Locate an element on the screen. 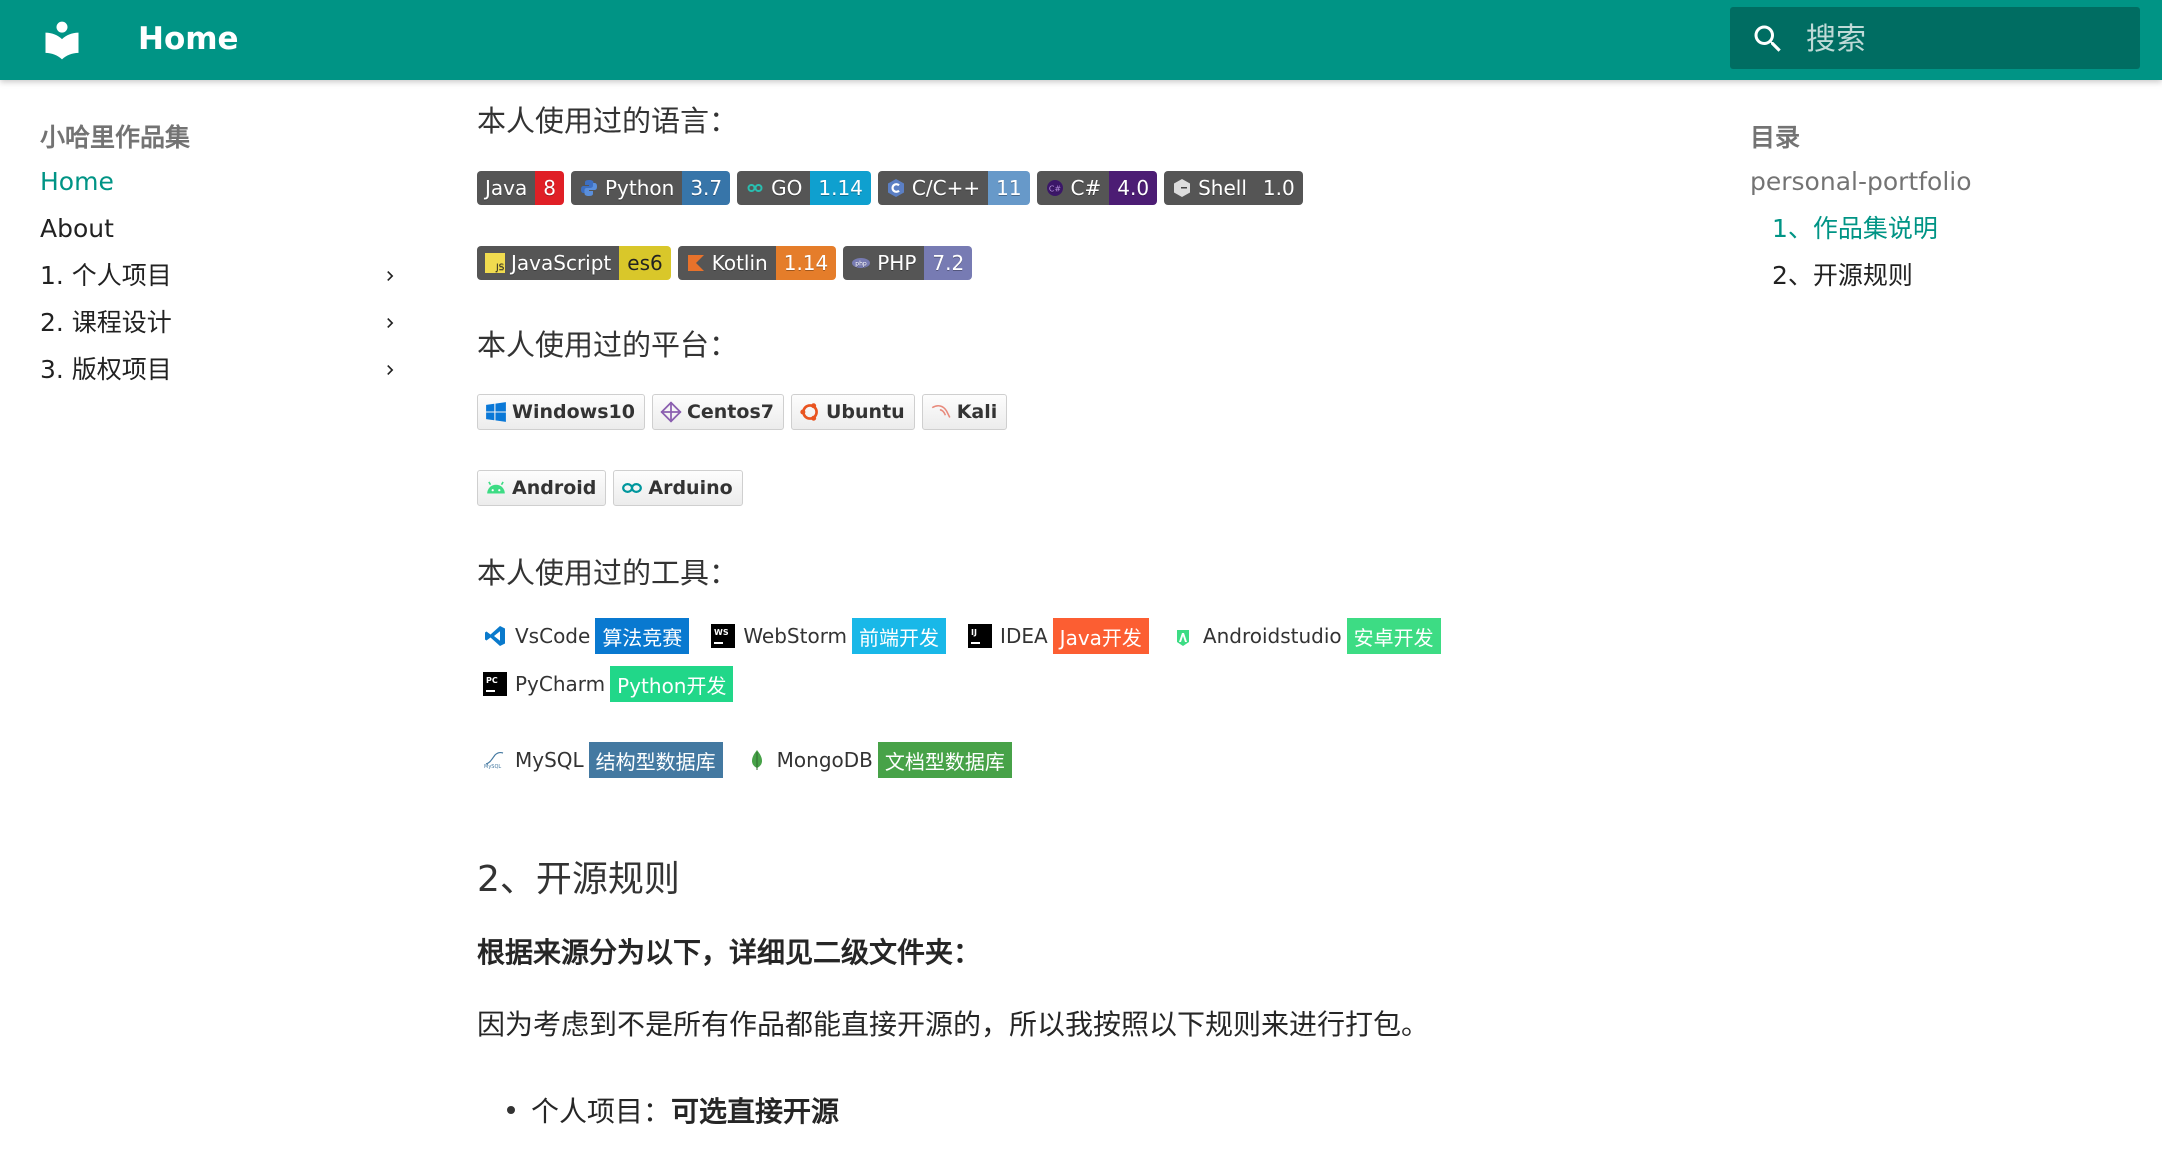 The image size is (2162, 1151). badge-label: Kotlin is located at coordinates (739, 263).